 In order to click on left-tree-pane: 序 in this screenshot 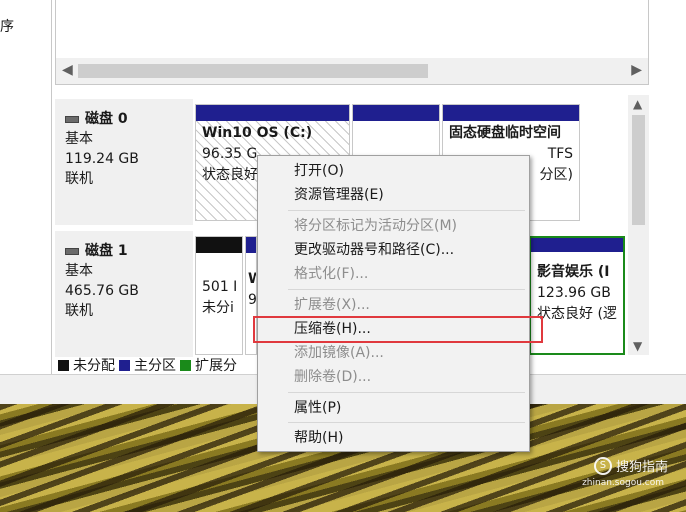, I will do `click(26, 187)`.